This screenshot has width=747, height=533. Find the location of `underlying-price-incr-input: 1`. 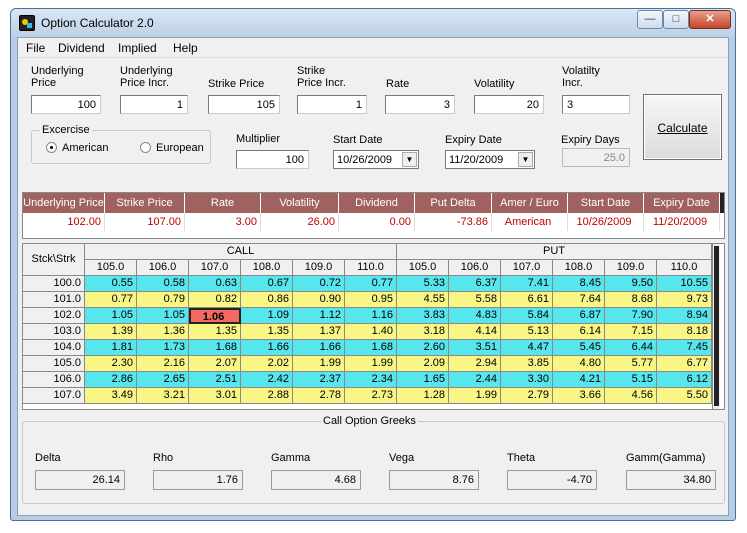

underlying-price-incr-input: 1 is located at coordinates (154, 104).